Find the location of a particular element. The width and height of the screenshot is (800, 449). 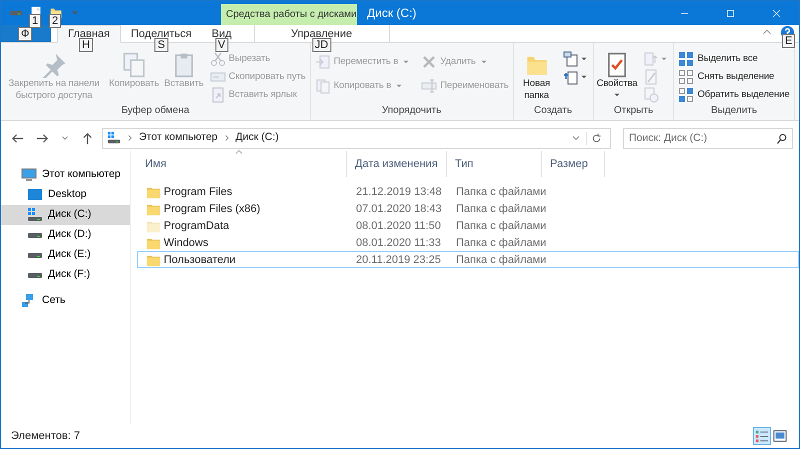

file-row: ProgramData 08.01.2020 11:50 Папка с файлами is located at coordinates (468, 225).